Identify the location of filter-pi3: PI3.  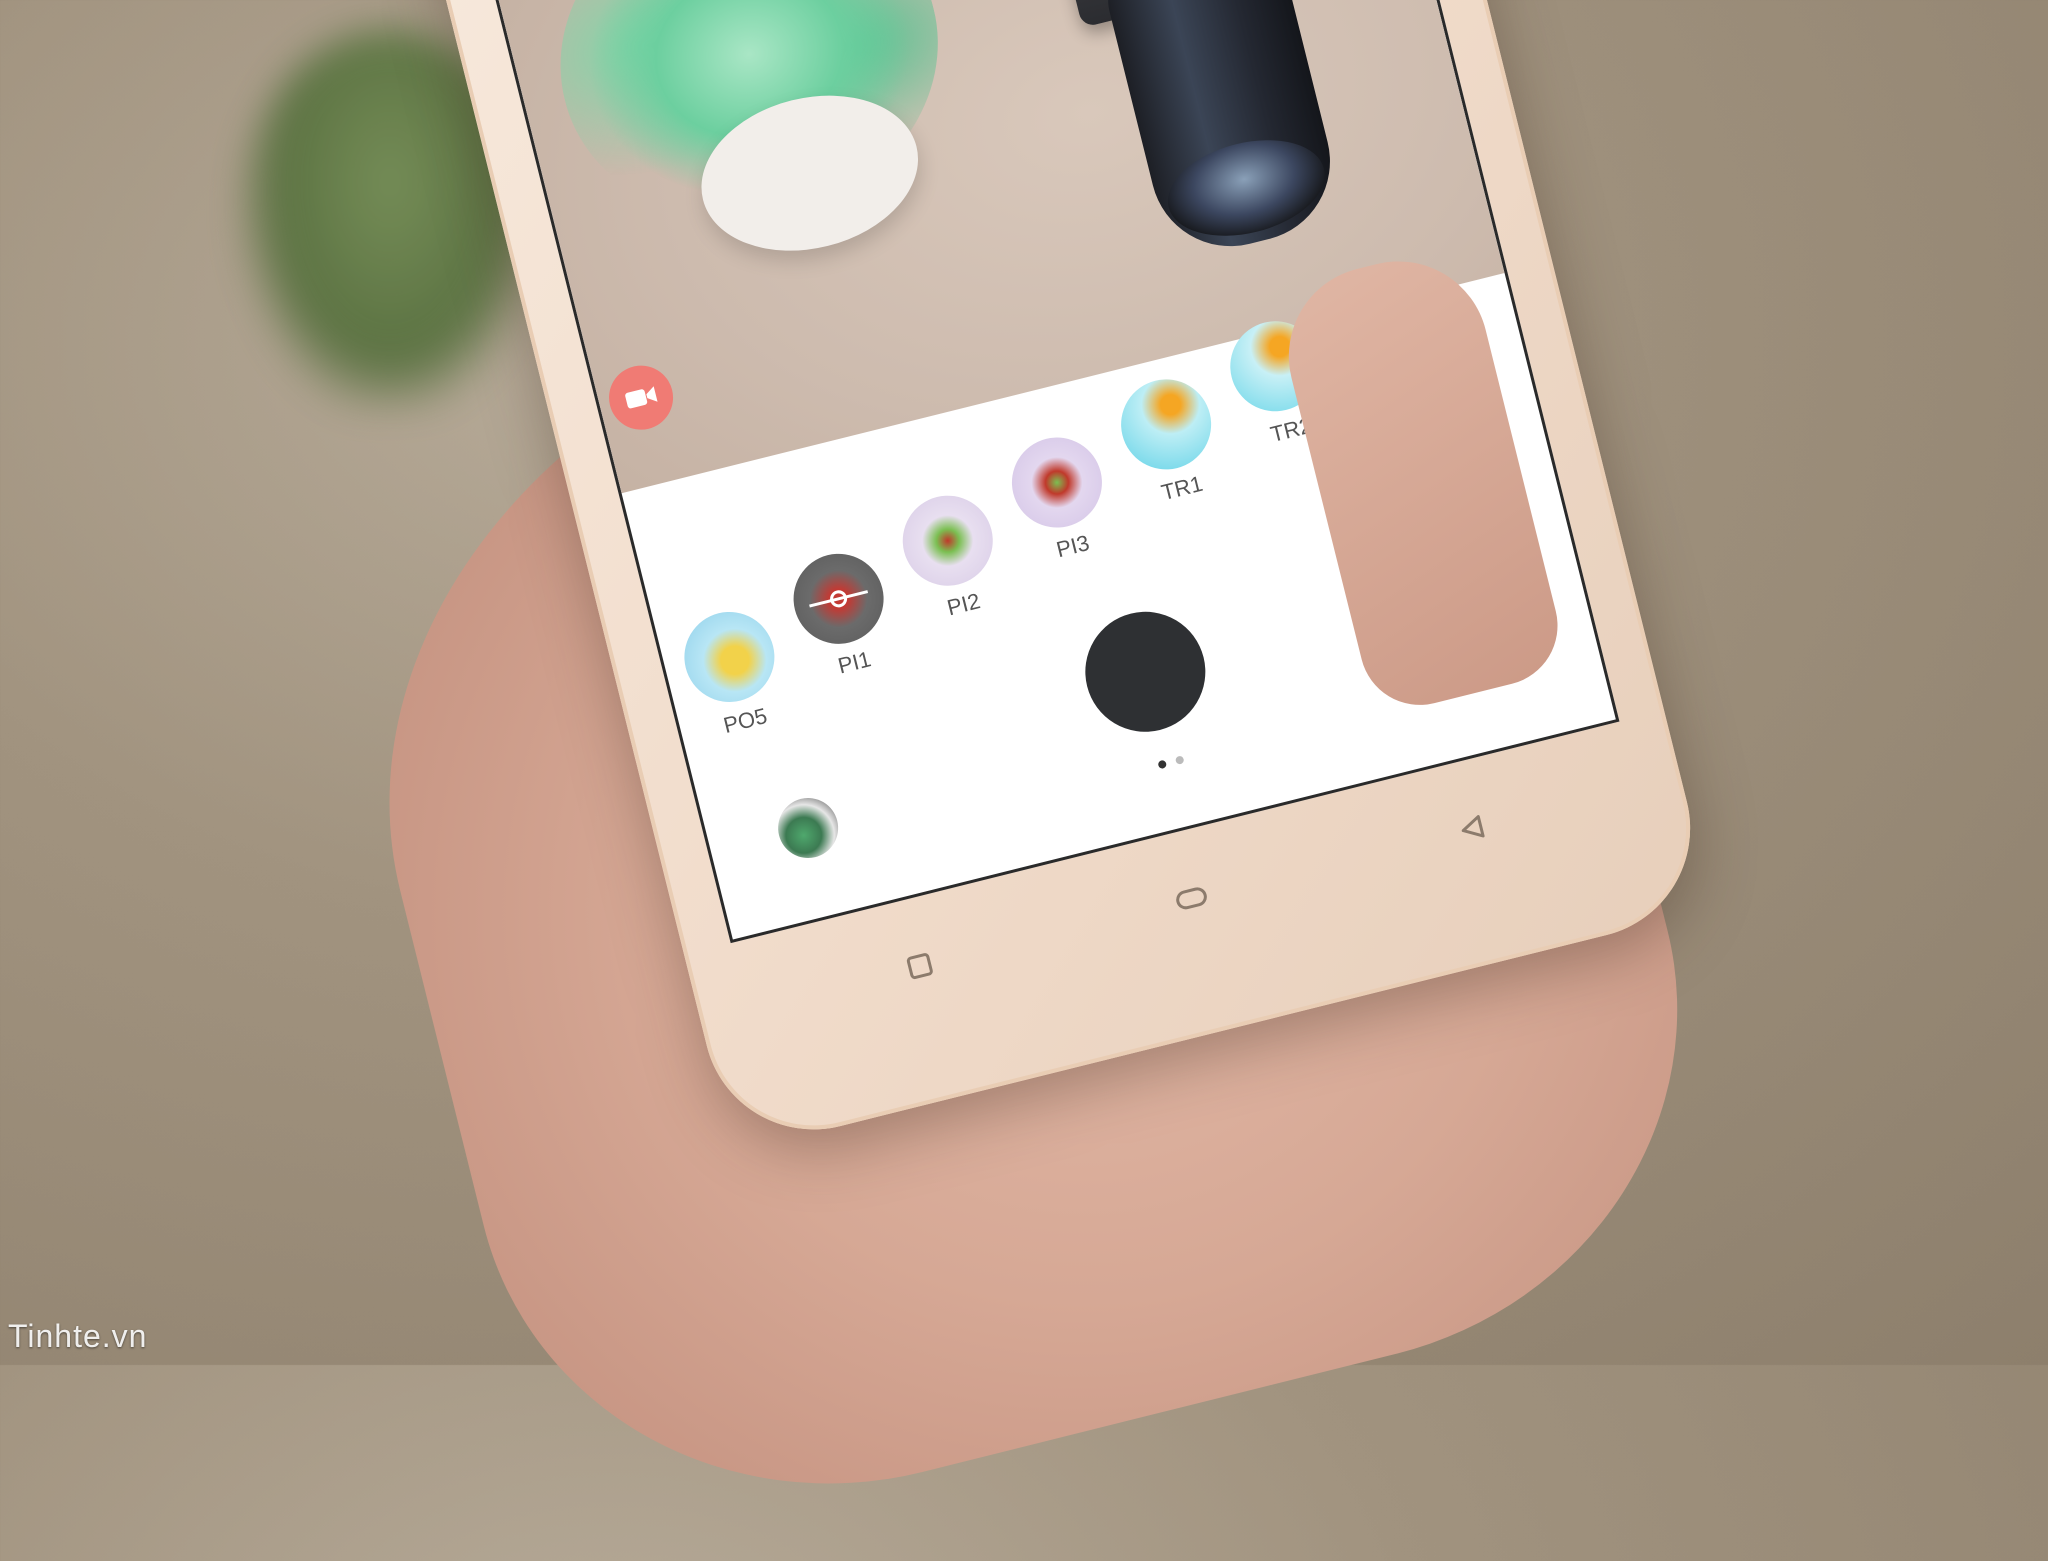
(1061, 499).